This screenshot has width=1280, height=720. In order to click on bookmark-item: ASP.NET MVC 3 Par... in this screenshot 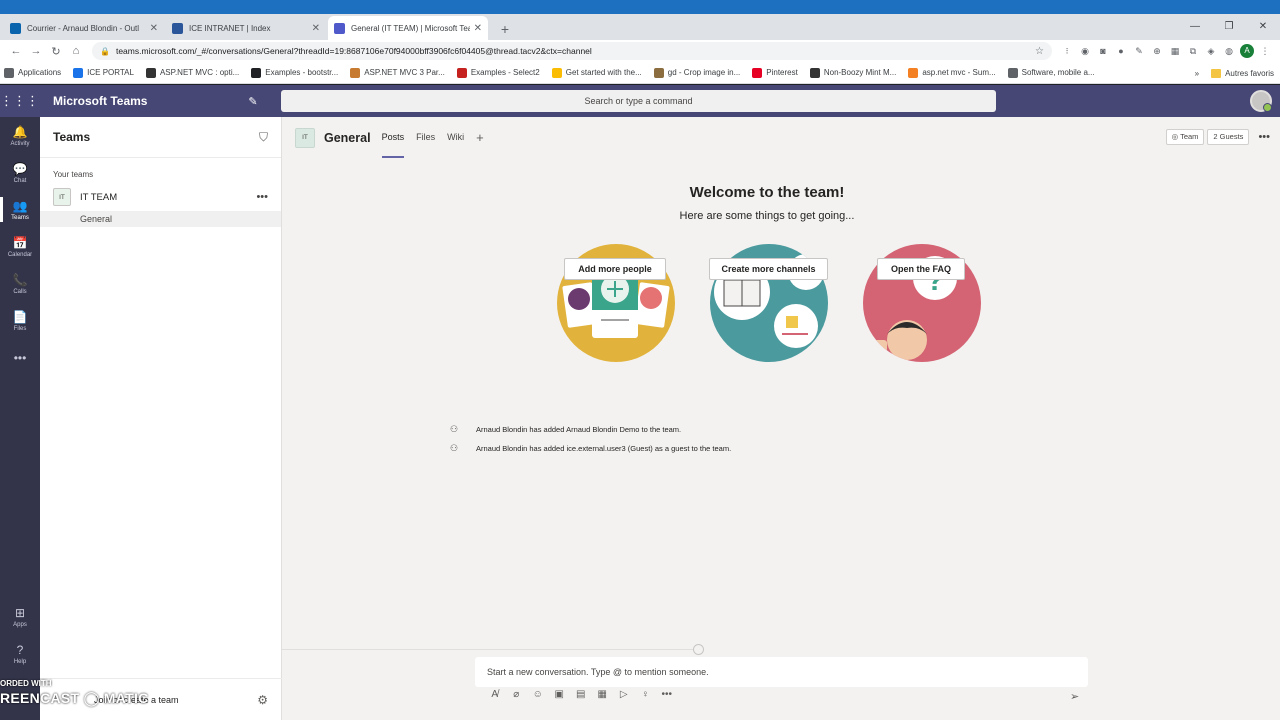, I will do `click(397, 72)`.